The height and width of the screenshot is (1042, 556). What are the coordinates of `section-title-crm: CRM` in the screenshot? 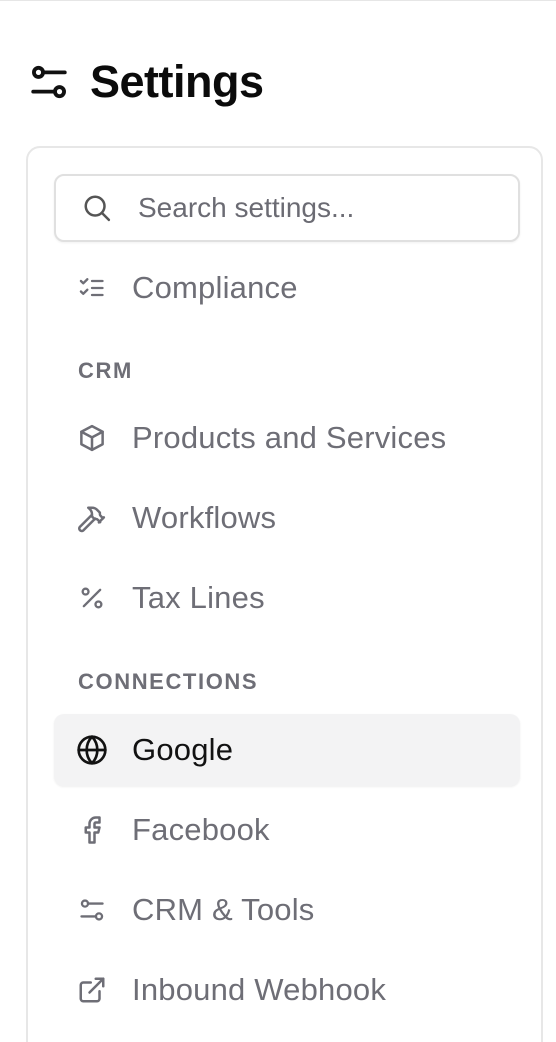 It's located at (105, 370).